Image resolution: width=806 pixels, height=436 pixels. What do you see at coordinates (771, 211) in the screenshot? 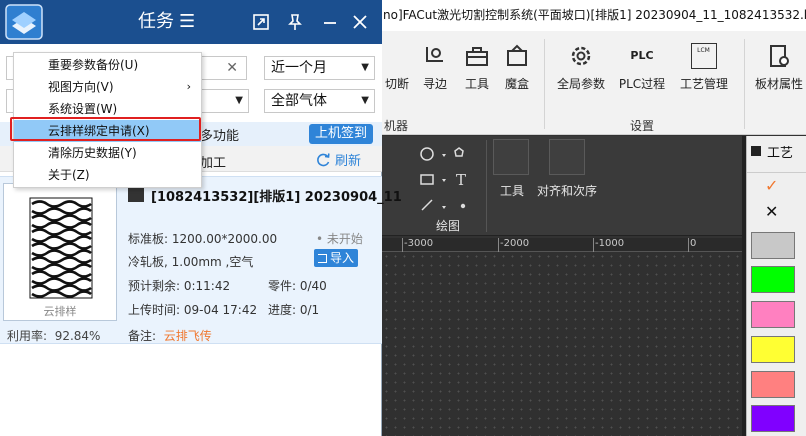
I see `cross-icon: ✕` at bounding box center [771, 211].